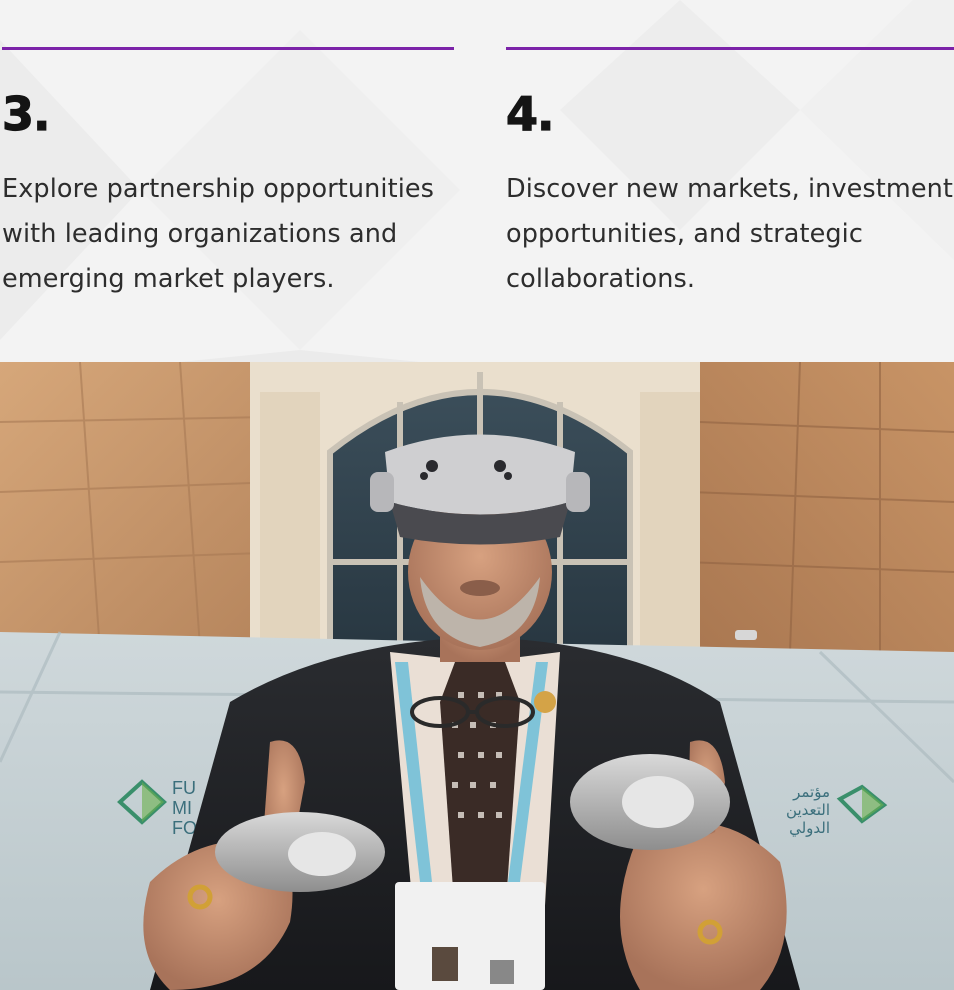 Image resolution: width=954 pixels, height=990 pixels. Describe the element at coordinates (811, 792) in the screenshot. I see `svg-text: مؤتمر` at that location.